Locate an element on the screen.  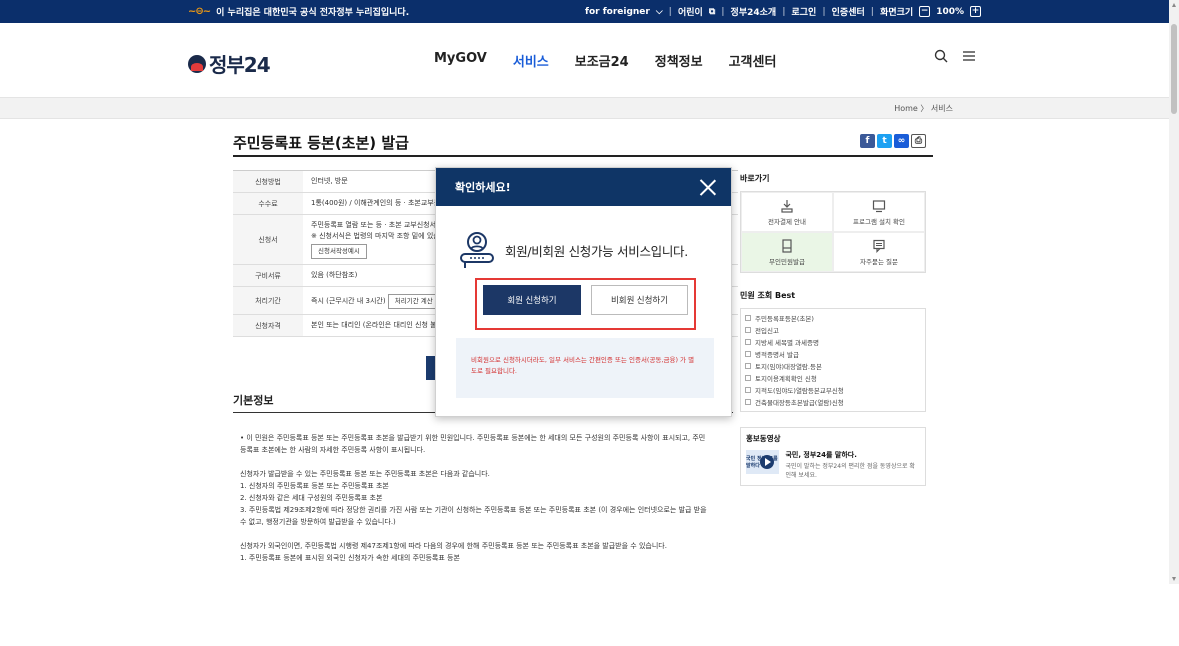
nav-service: 서비스 is located at coordinates (531, 60).